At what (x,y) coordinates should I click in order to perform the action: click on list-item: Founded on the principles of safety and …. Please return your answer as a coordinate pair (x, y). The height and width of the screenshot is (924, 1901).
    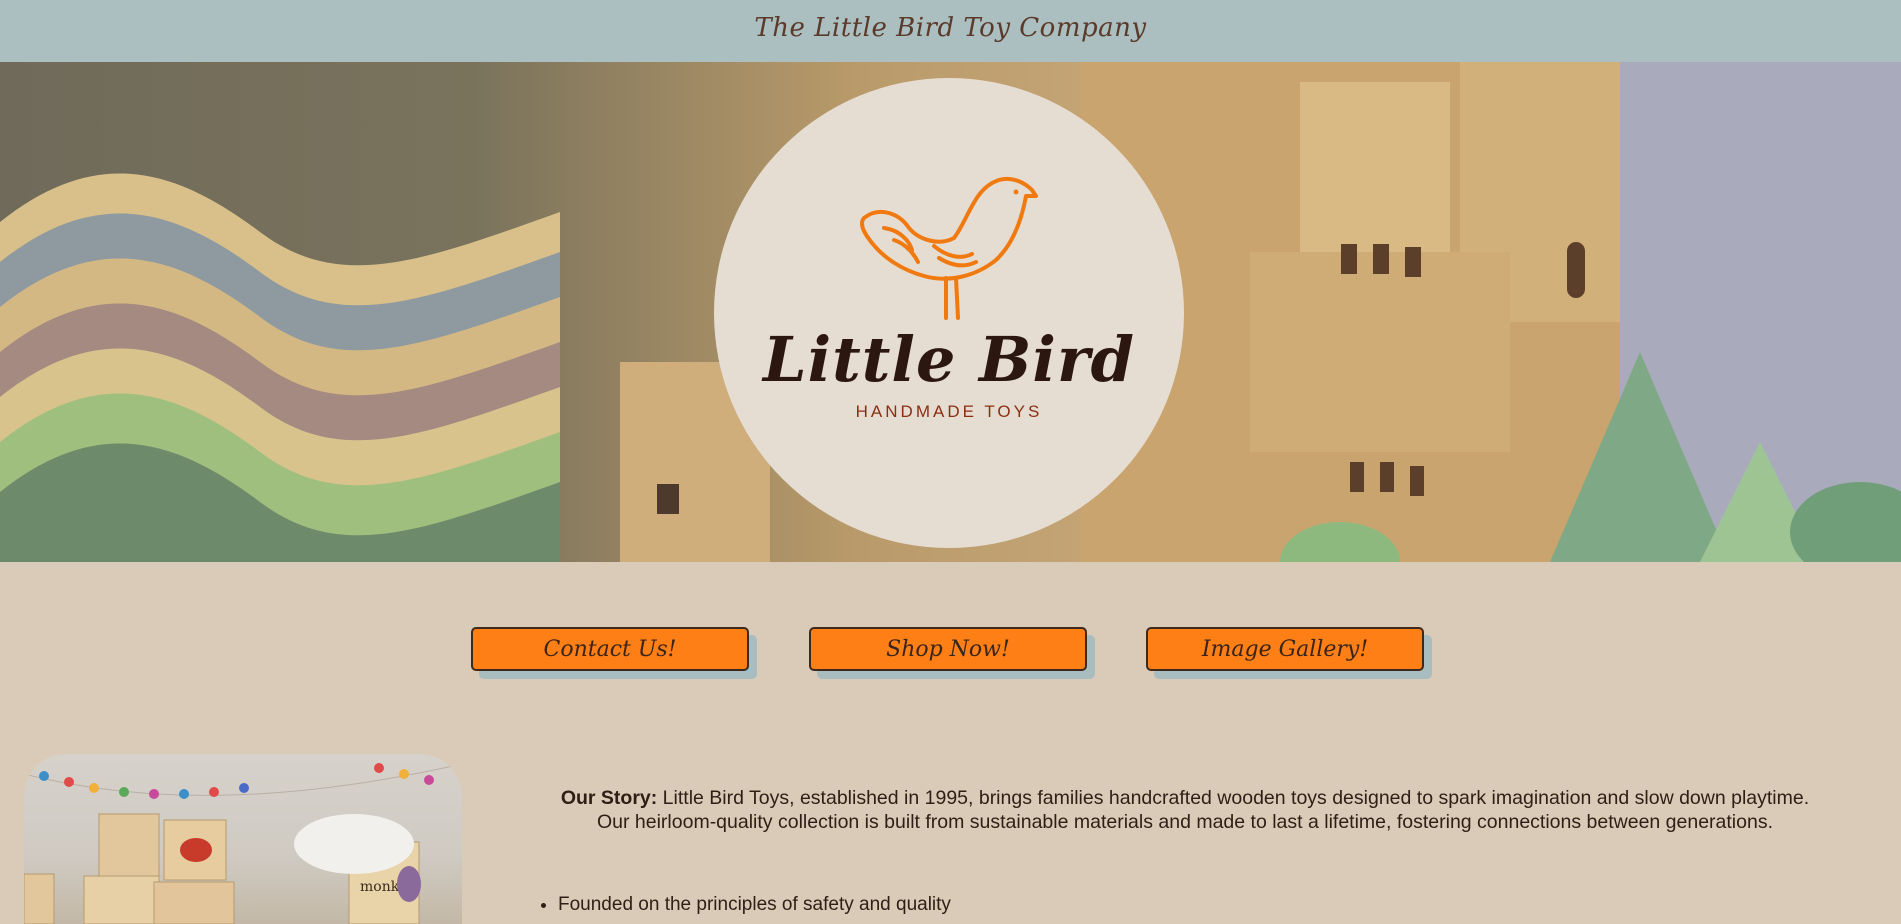
    Looking at the image, I should click on (754, 905).